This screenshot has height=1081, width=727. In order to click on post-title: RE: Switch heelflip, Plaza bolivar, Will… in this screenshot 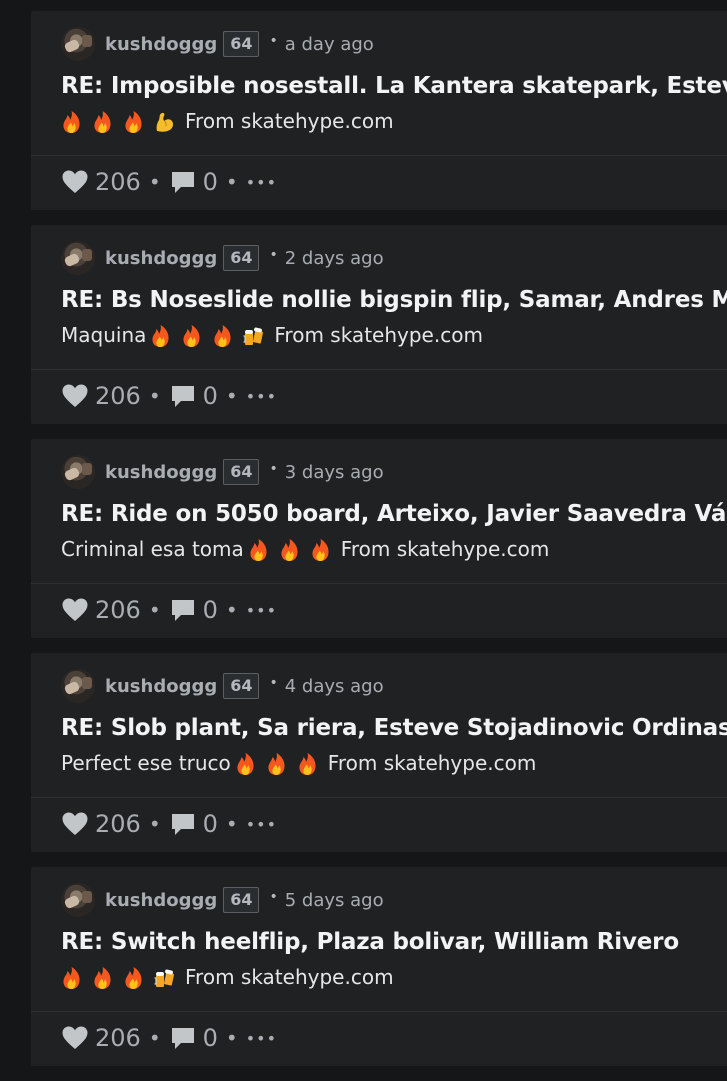, I will do `click(370, 942)`.